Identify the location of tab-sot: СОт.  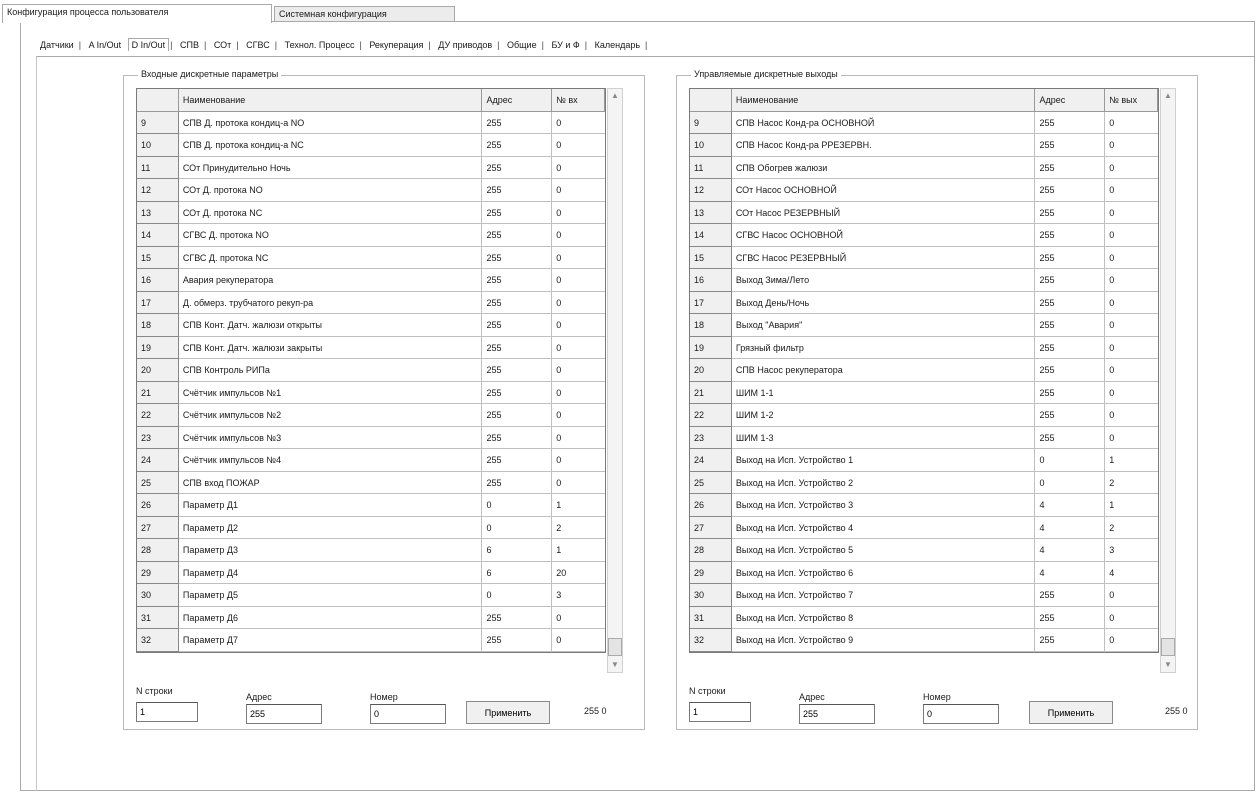
(222, 45).